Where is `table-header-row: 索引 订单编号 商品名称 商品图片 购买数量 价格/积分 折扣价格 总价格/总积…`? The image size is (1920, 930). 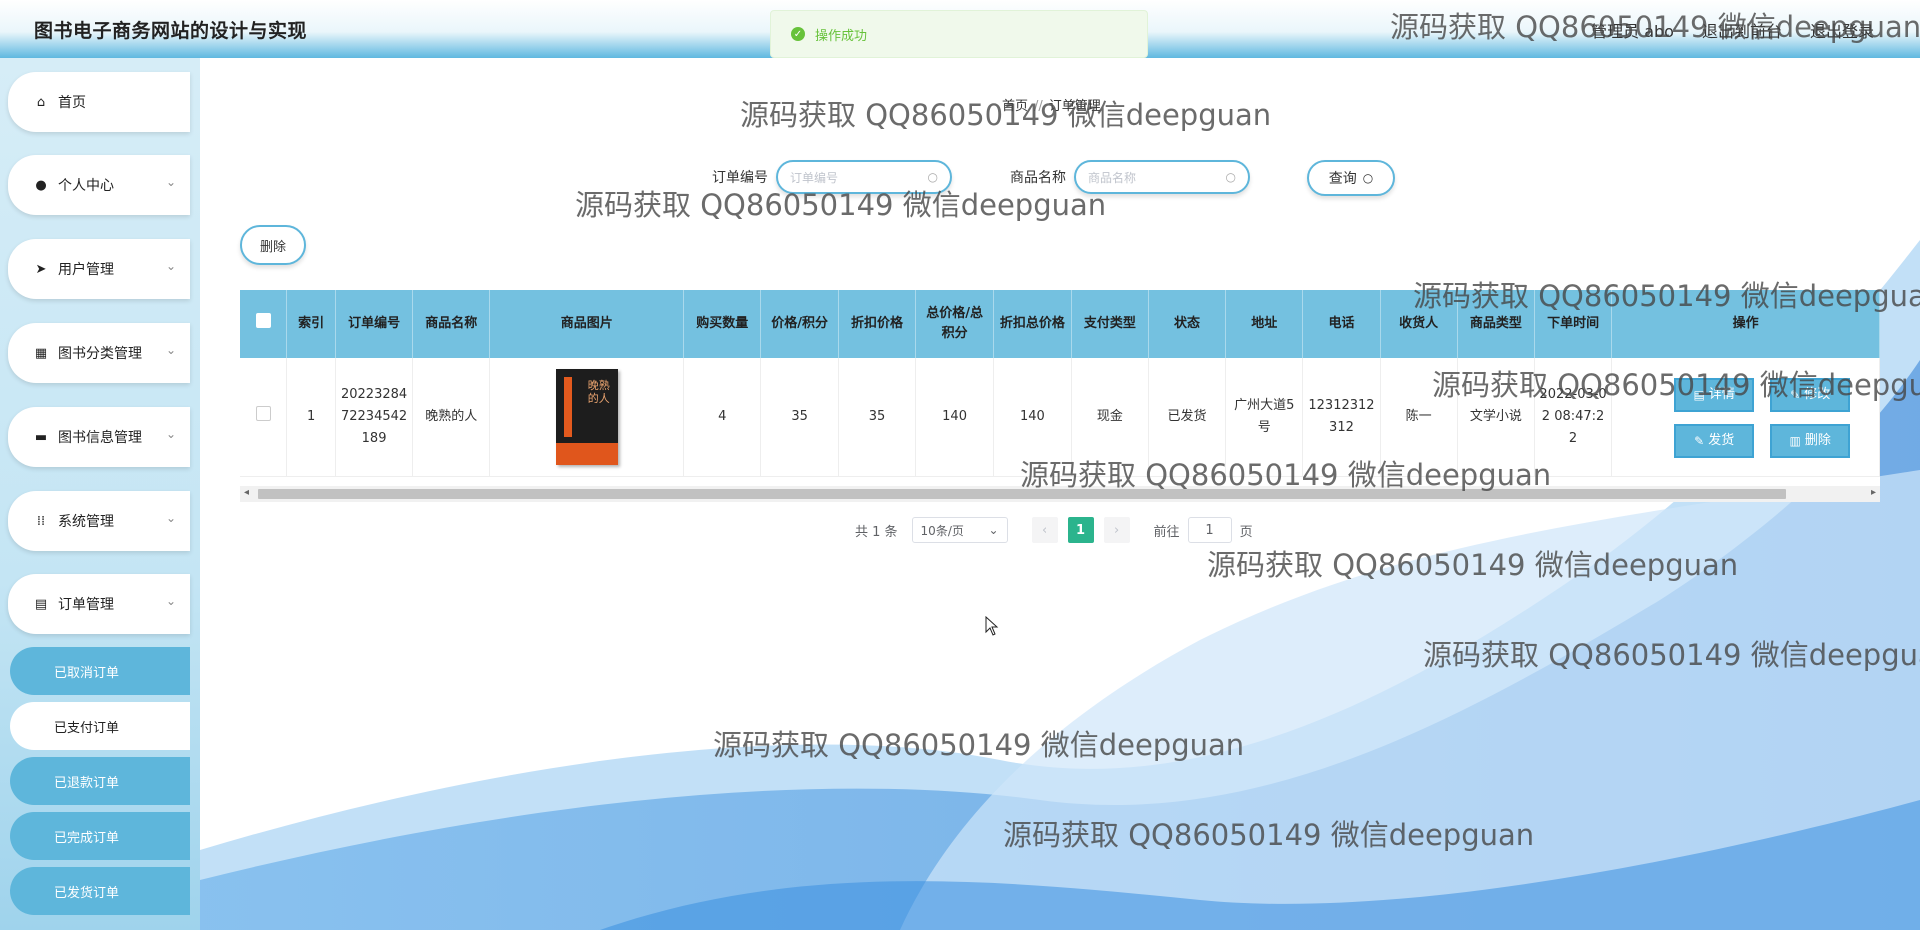 table-header-row: 索引 订单编号 商品名称 商品图片 购买数量 价格/积分 折扣价格 总价格/总积… is located at coordinates (1060, 324).